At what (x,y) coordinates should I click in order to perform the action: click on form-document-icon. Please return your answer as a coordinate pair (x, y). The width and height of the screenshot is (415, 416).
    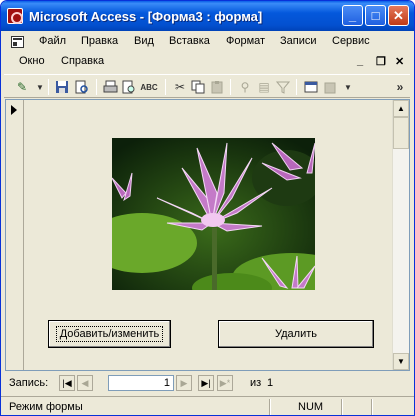
    Looking at the image, I should click on (17, 42).